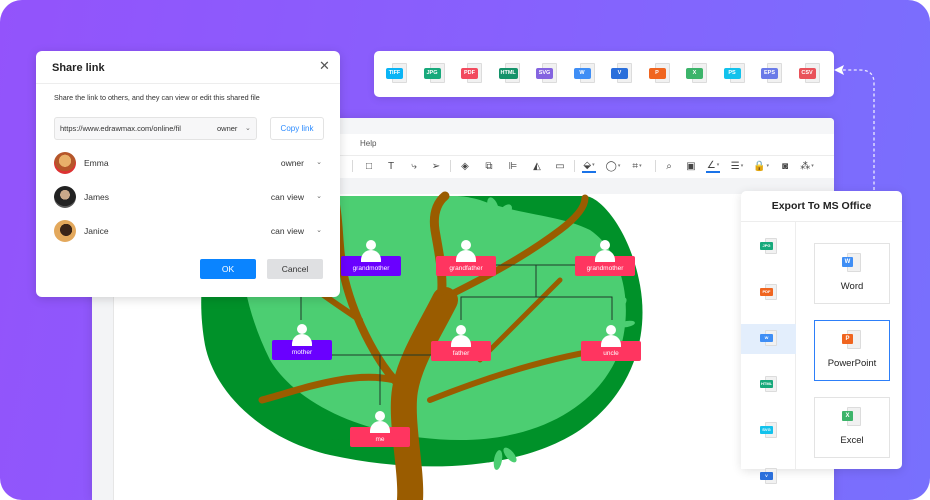  Describe the element at coordinates (96, 231) in the screenshot. I see `member-name: Janice` at that location.